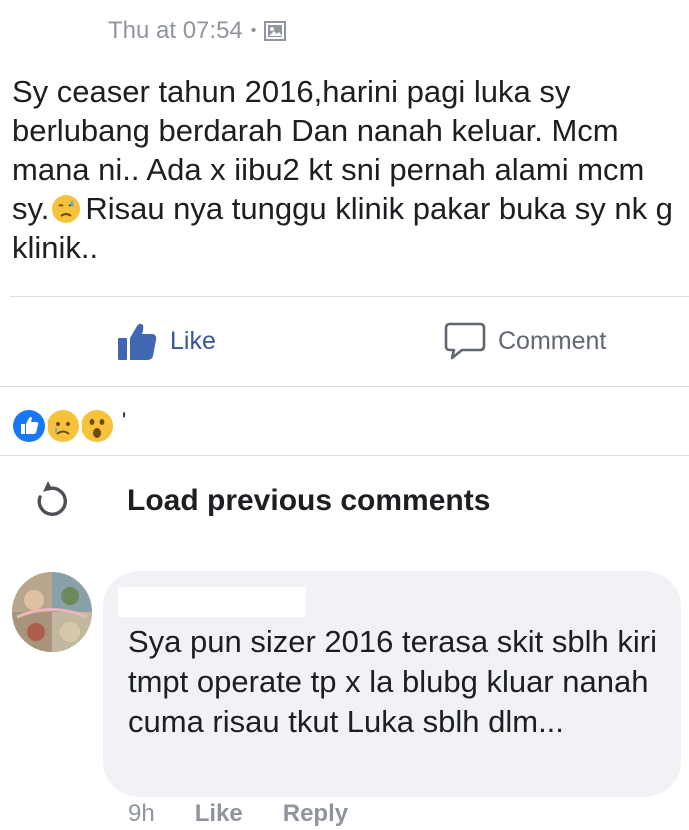 This screenshot has width=689, height=830. What do you see at coordinates (29, 426) in the screenshot?
I see `like-reaction-icon` at bounding box center [29, 426].